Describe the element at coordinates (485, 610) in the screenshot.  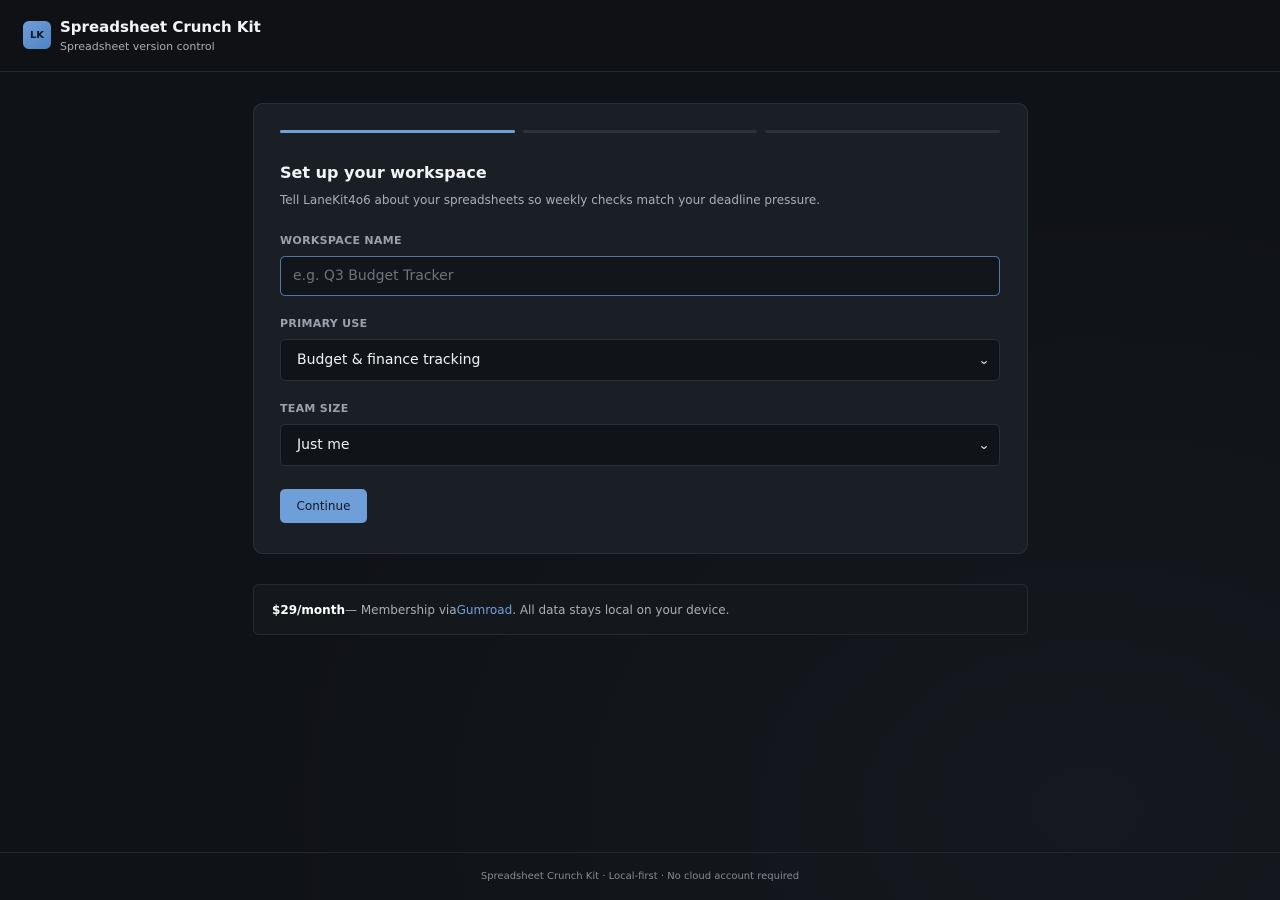
I see `gumroad-link: Gumroad` at that location.